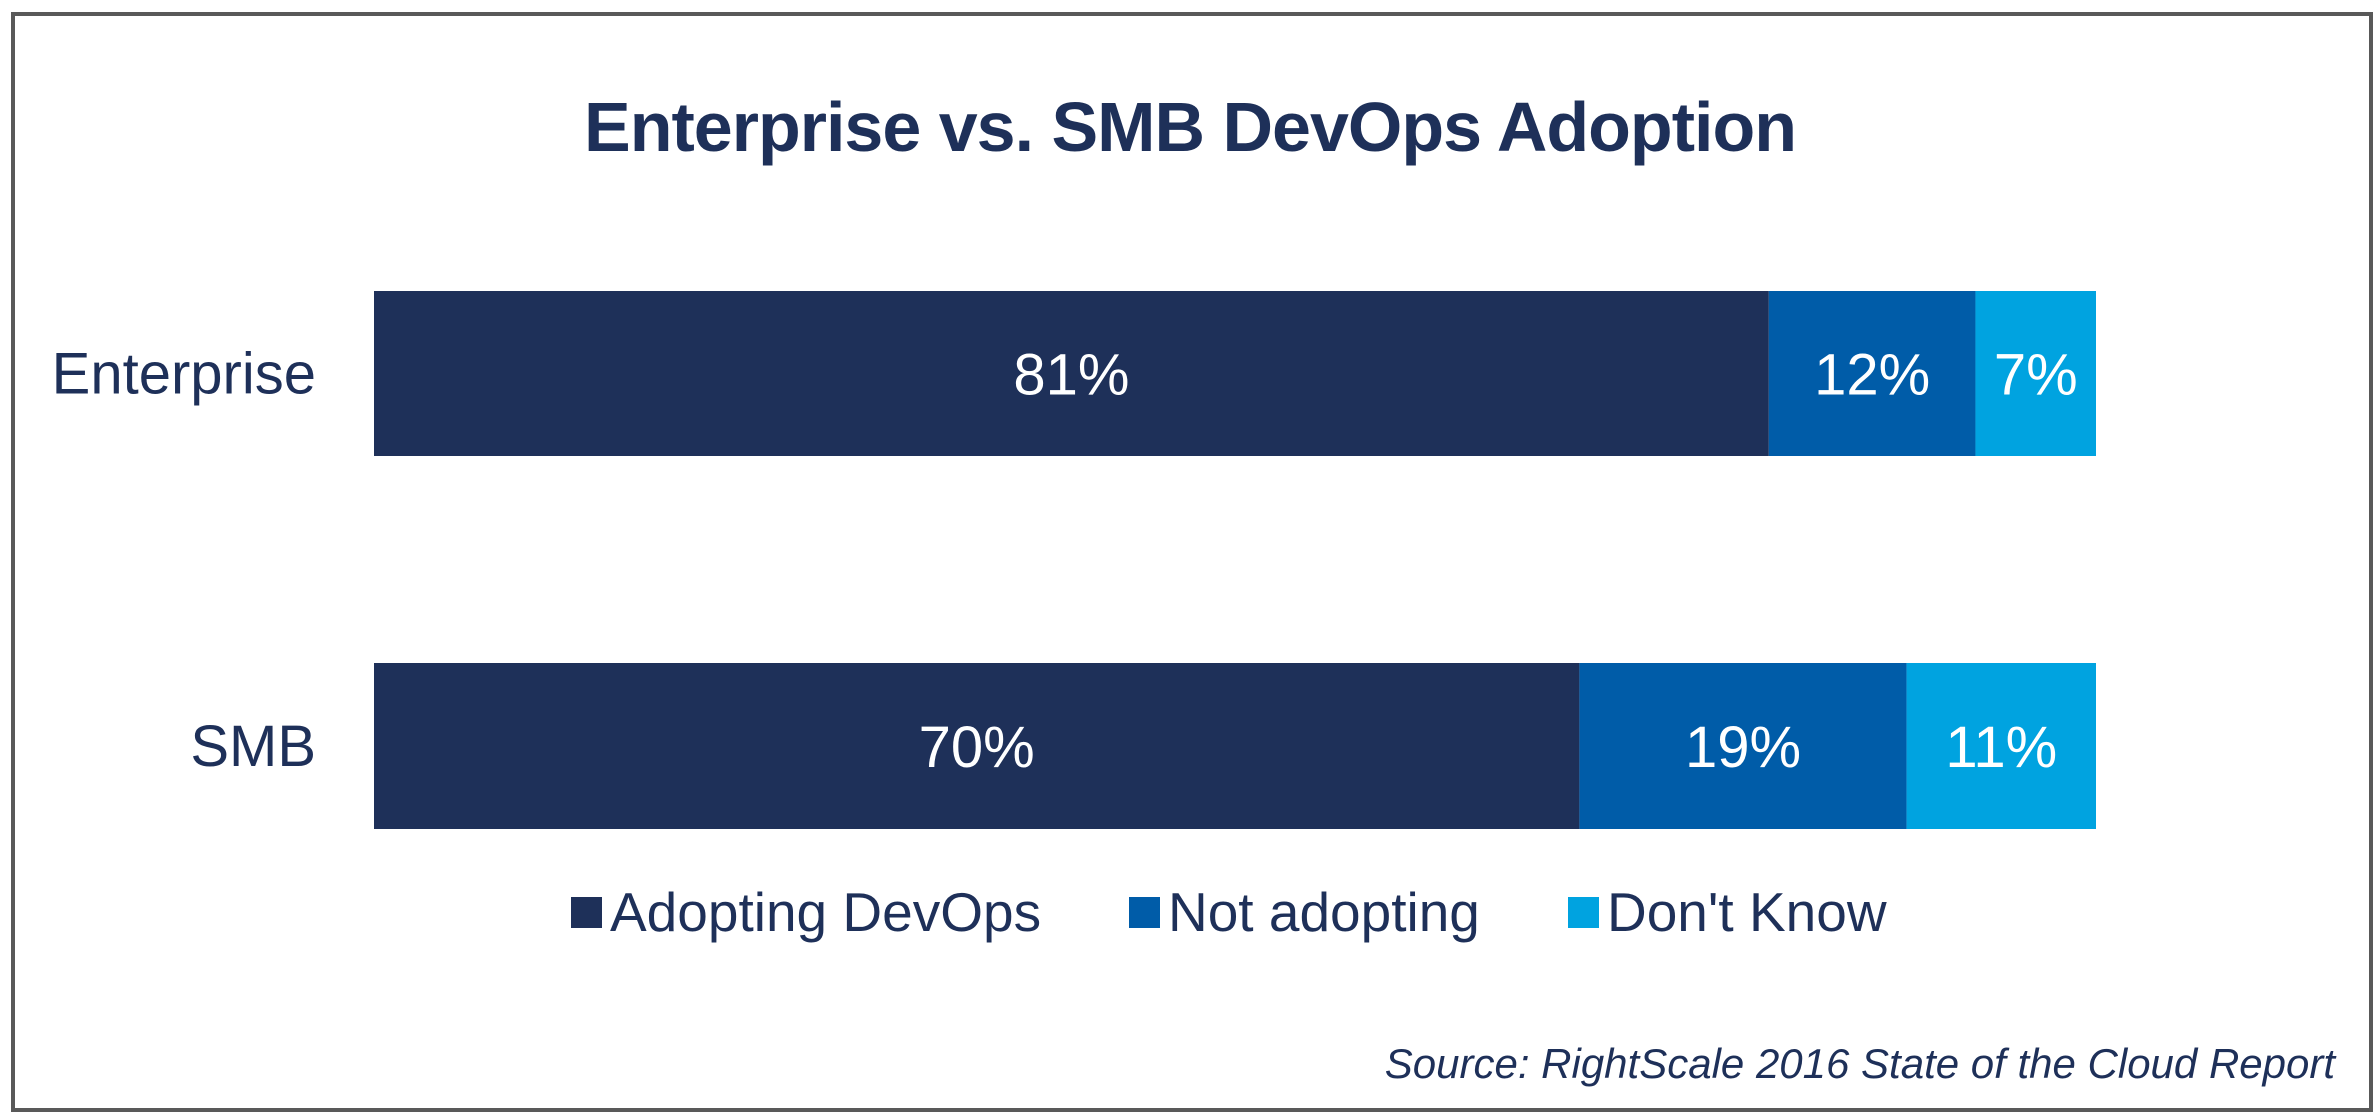 This screenshot has height=1114, width=2380. What do you see at coordinates (1304, 912) in the screenshot?
I see `legend-item-not-adopting: Not adopting` at bounding box center [1304, 912].